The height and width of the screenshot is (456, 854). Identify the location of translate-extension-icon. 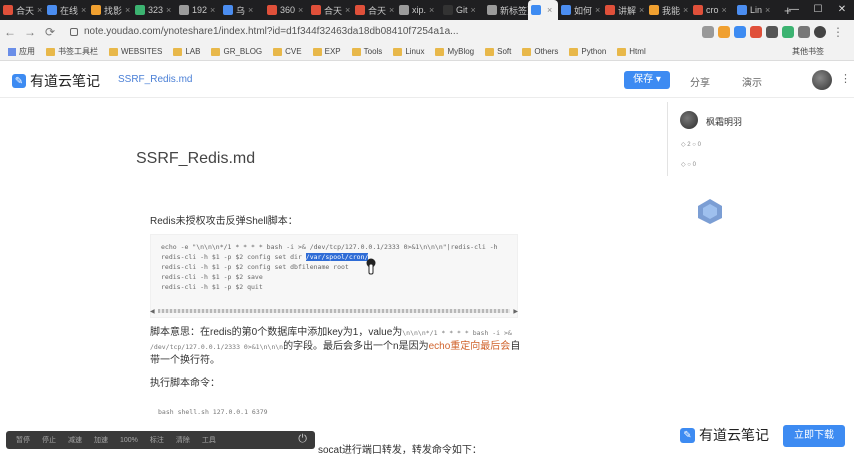
(708, 31).